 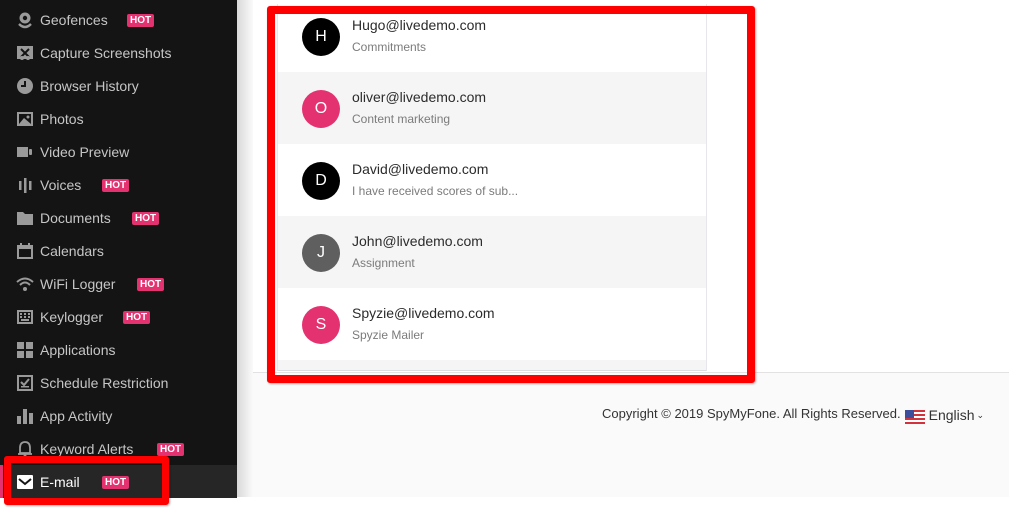 What do you see at coordinates (25, 185) in the screenshot?
I see `audio-bars-icon` at bounding box center [25, 185].